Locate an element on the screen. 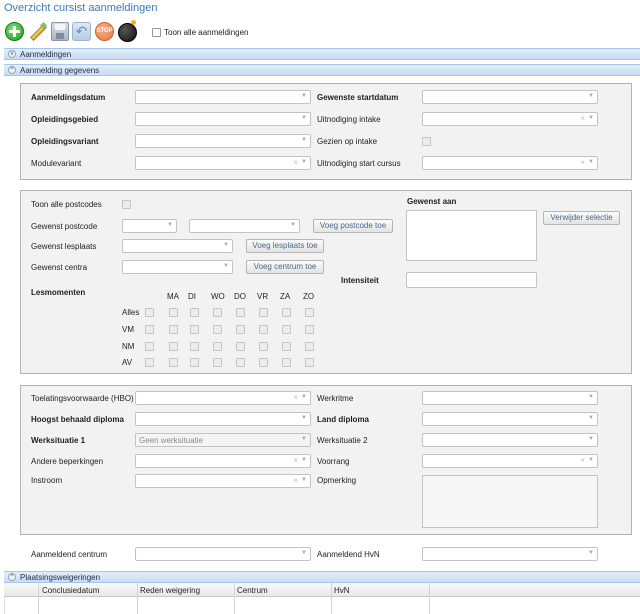  opleidingsgebied-select: ▼ is located at coordinates (223, 119).